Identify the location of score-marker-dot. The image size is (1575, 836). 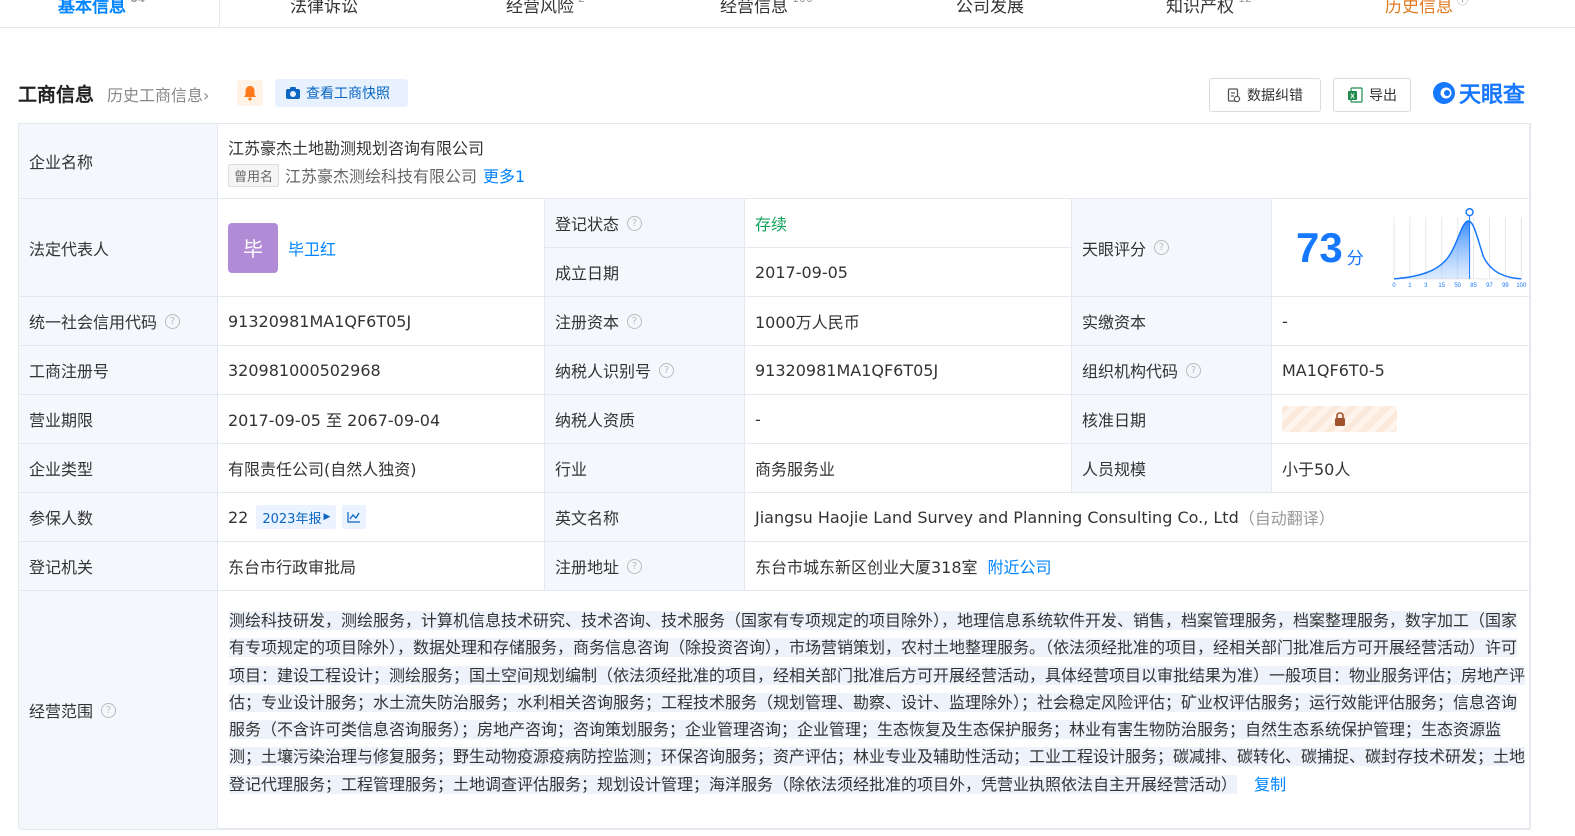
(1469, 211).